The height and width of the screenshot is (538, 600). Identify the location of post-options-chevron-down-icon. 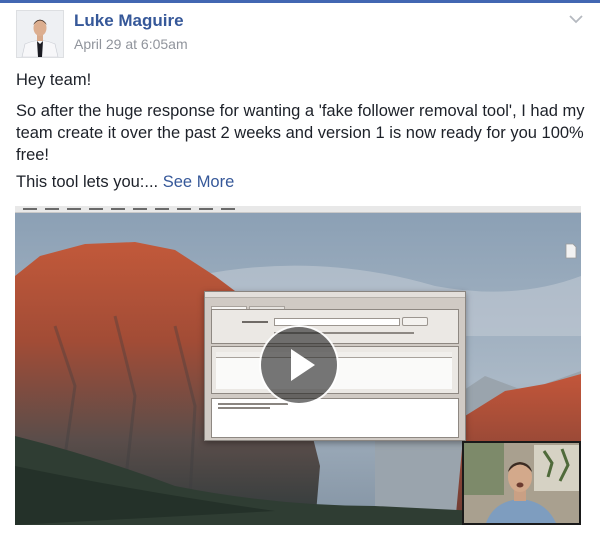
(576, 19).